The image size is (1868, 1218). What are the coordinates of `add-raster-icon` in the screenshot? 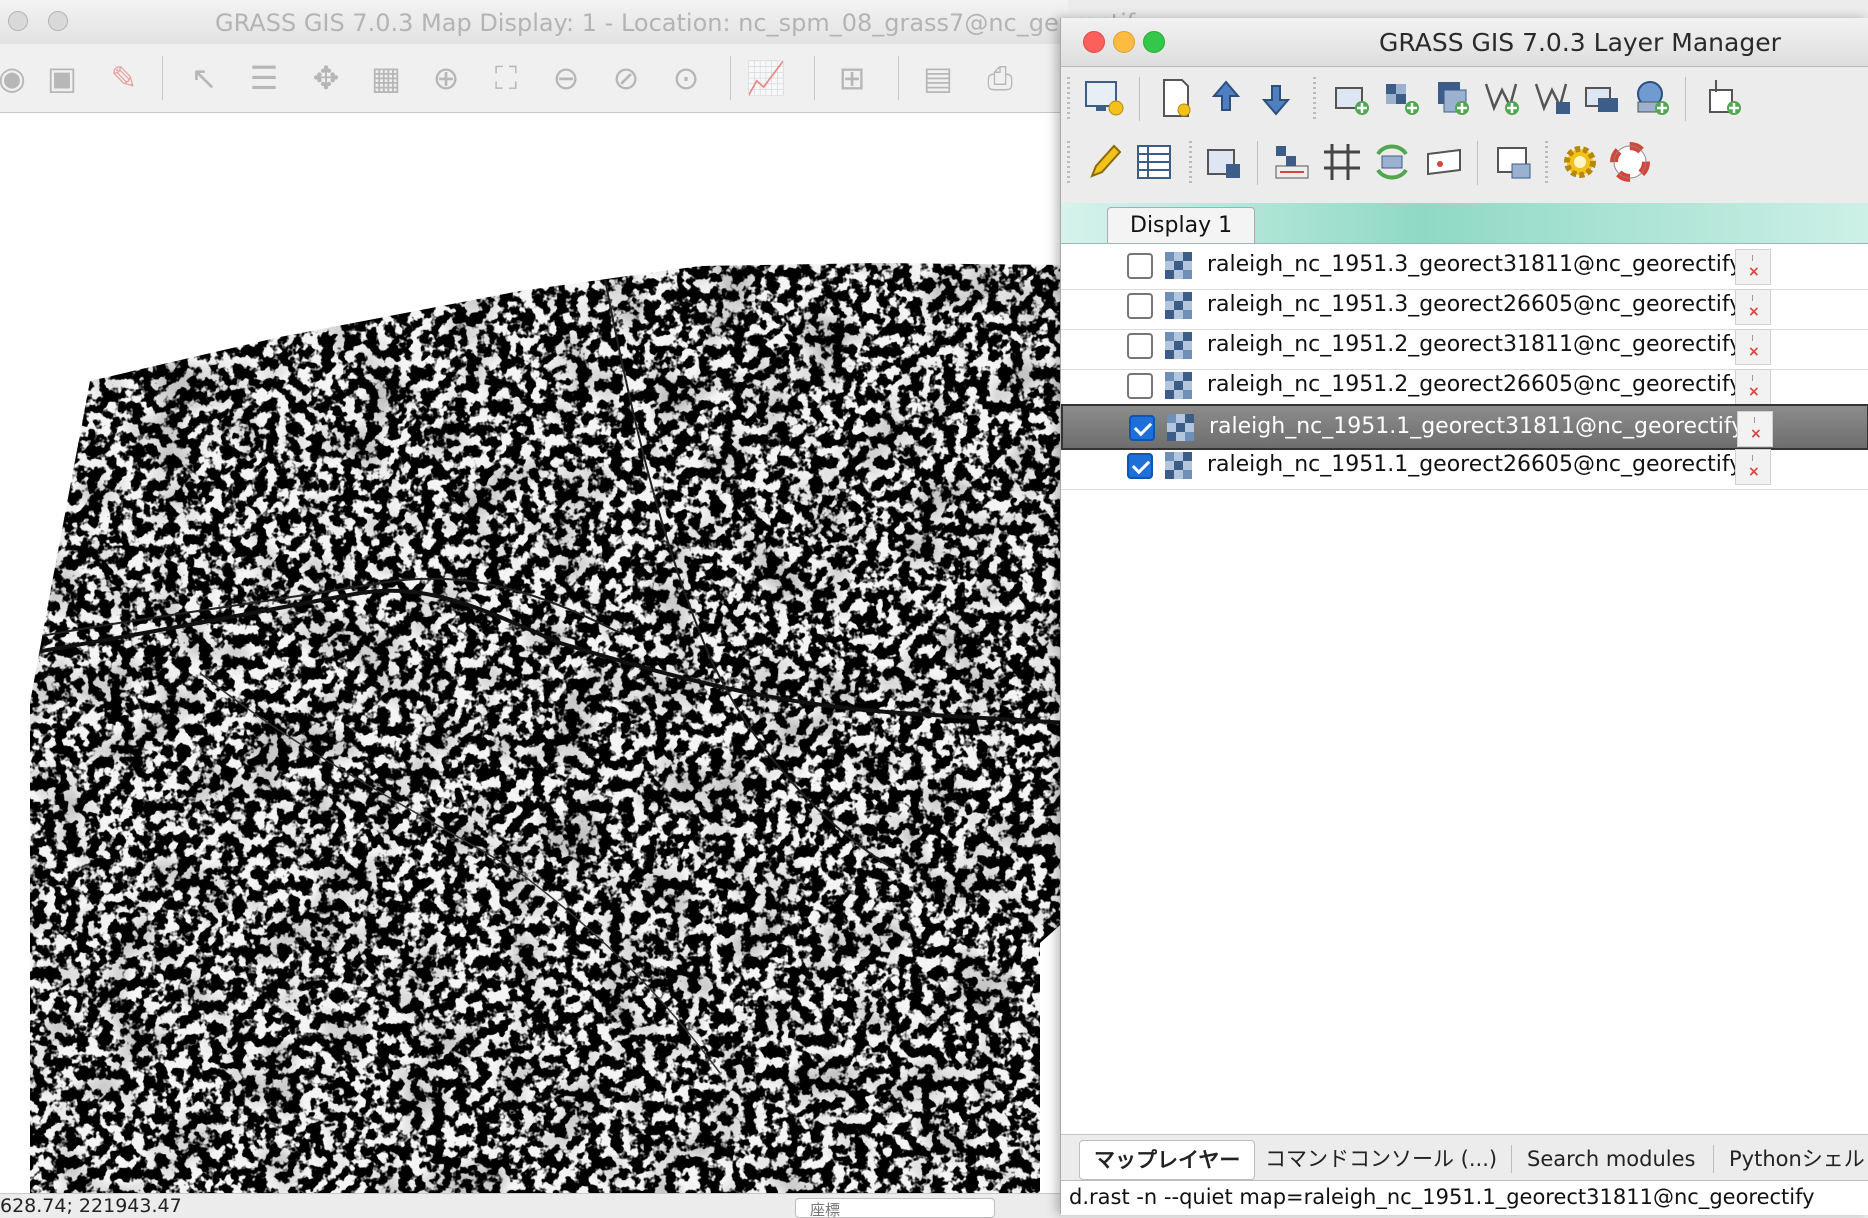 It's located at (1352, 98).